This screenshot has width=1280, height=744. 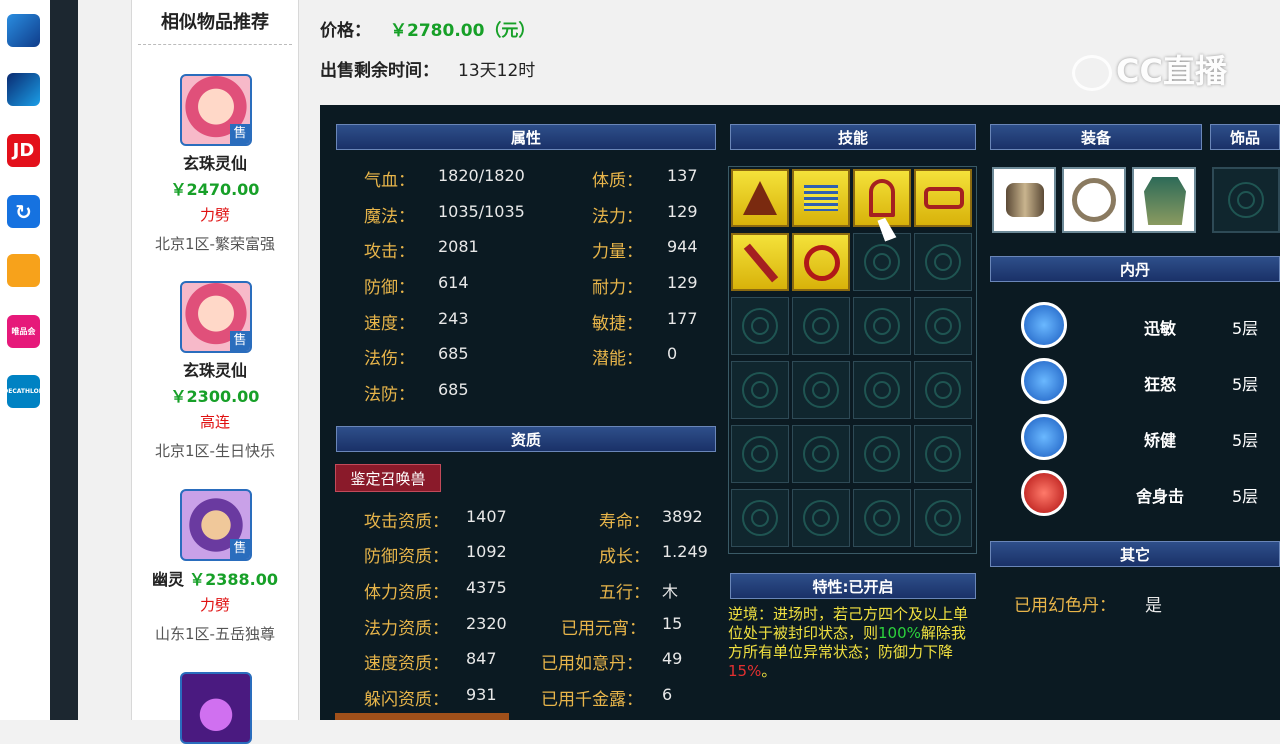 What do you see at coordinates (1159, 328) in the screenshot?
I see `neidan-name: 迅敏` at bounding box center [1159, 328].